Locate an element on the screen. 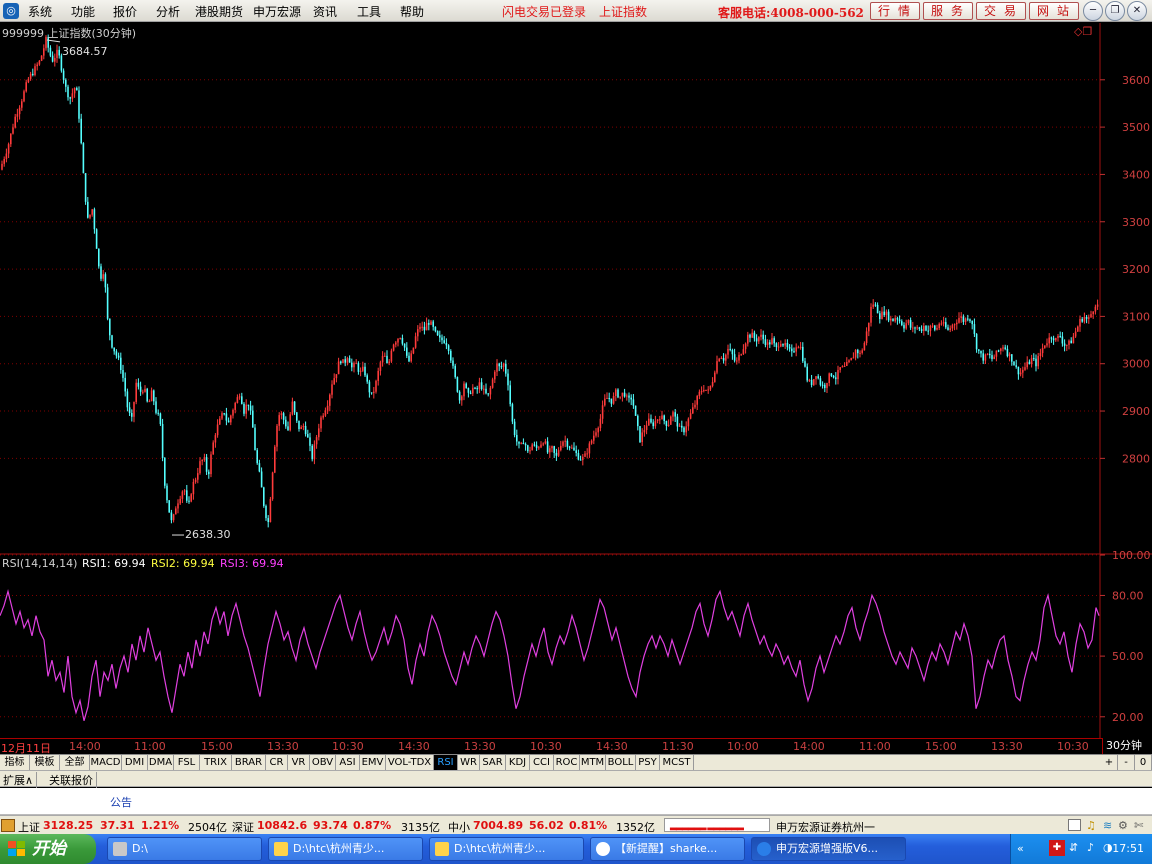  menu-quote: 报价 is located at coordinates (125, 11).